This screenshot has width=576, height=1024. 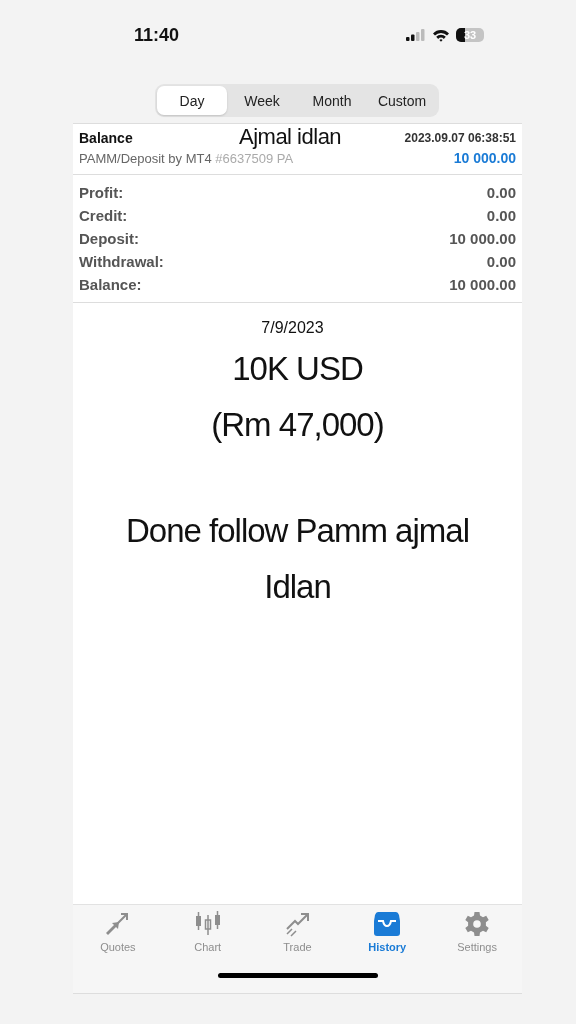 I want to click on summary-label: Balance:, so click(x=110, y=284).